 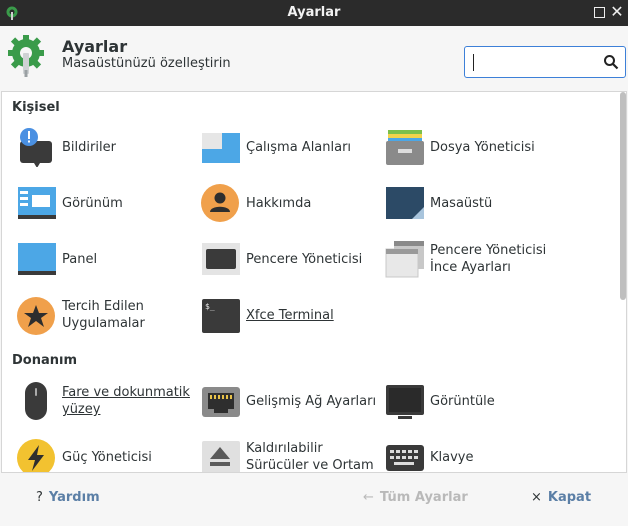 I want to click on item-label: Pencere Yöneticisi İnce Ayarları, so click(x=488, y=259).